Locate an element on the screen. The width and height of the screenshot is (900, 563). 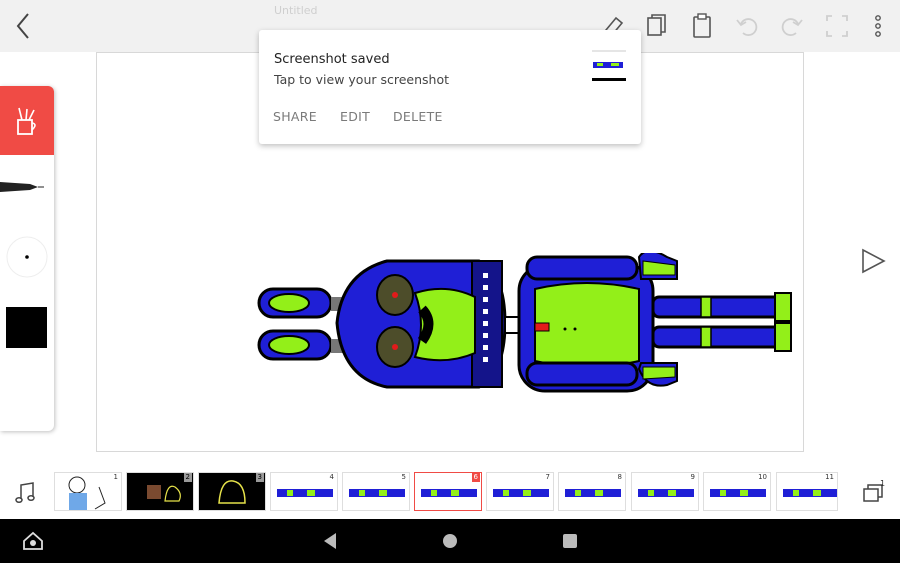
drawing-tools-button is located at coordinates (27, 120).